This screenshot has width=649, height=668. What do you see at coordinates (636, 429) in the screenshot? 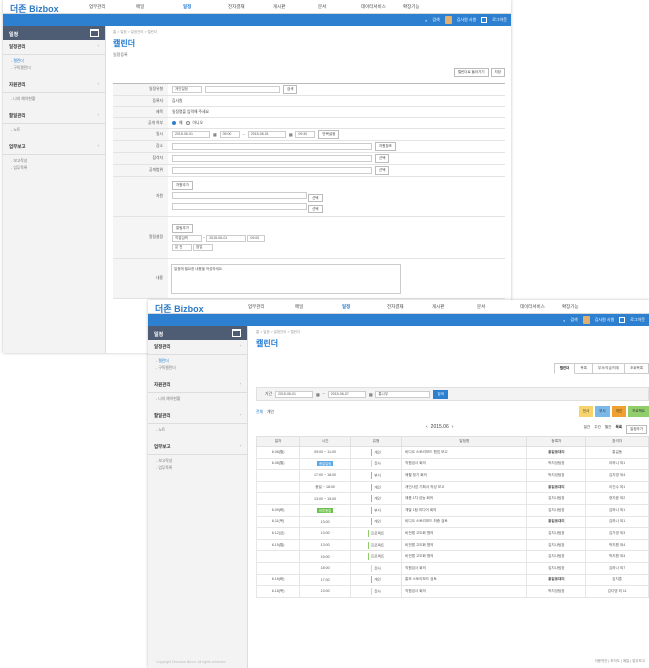
I see `view-option: 일정추가` at bounding box center [636, 429].